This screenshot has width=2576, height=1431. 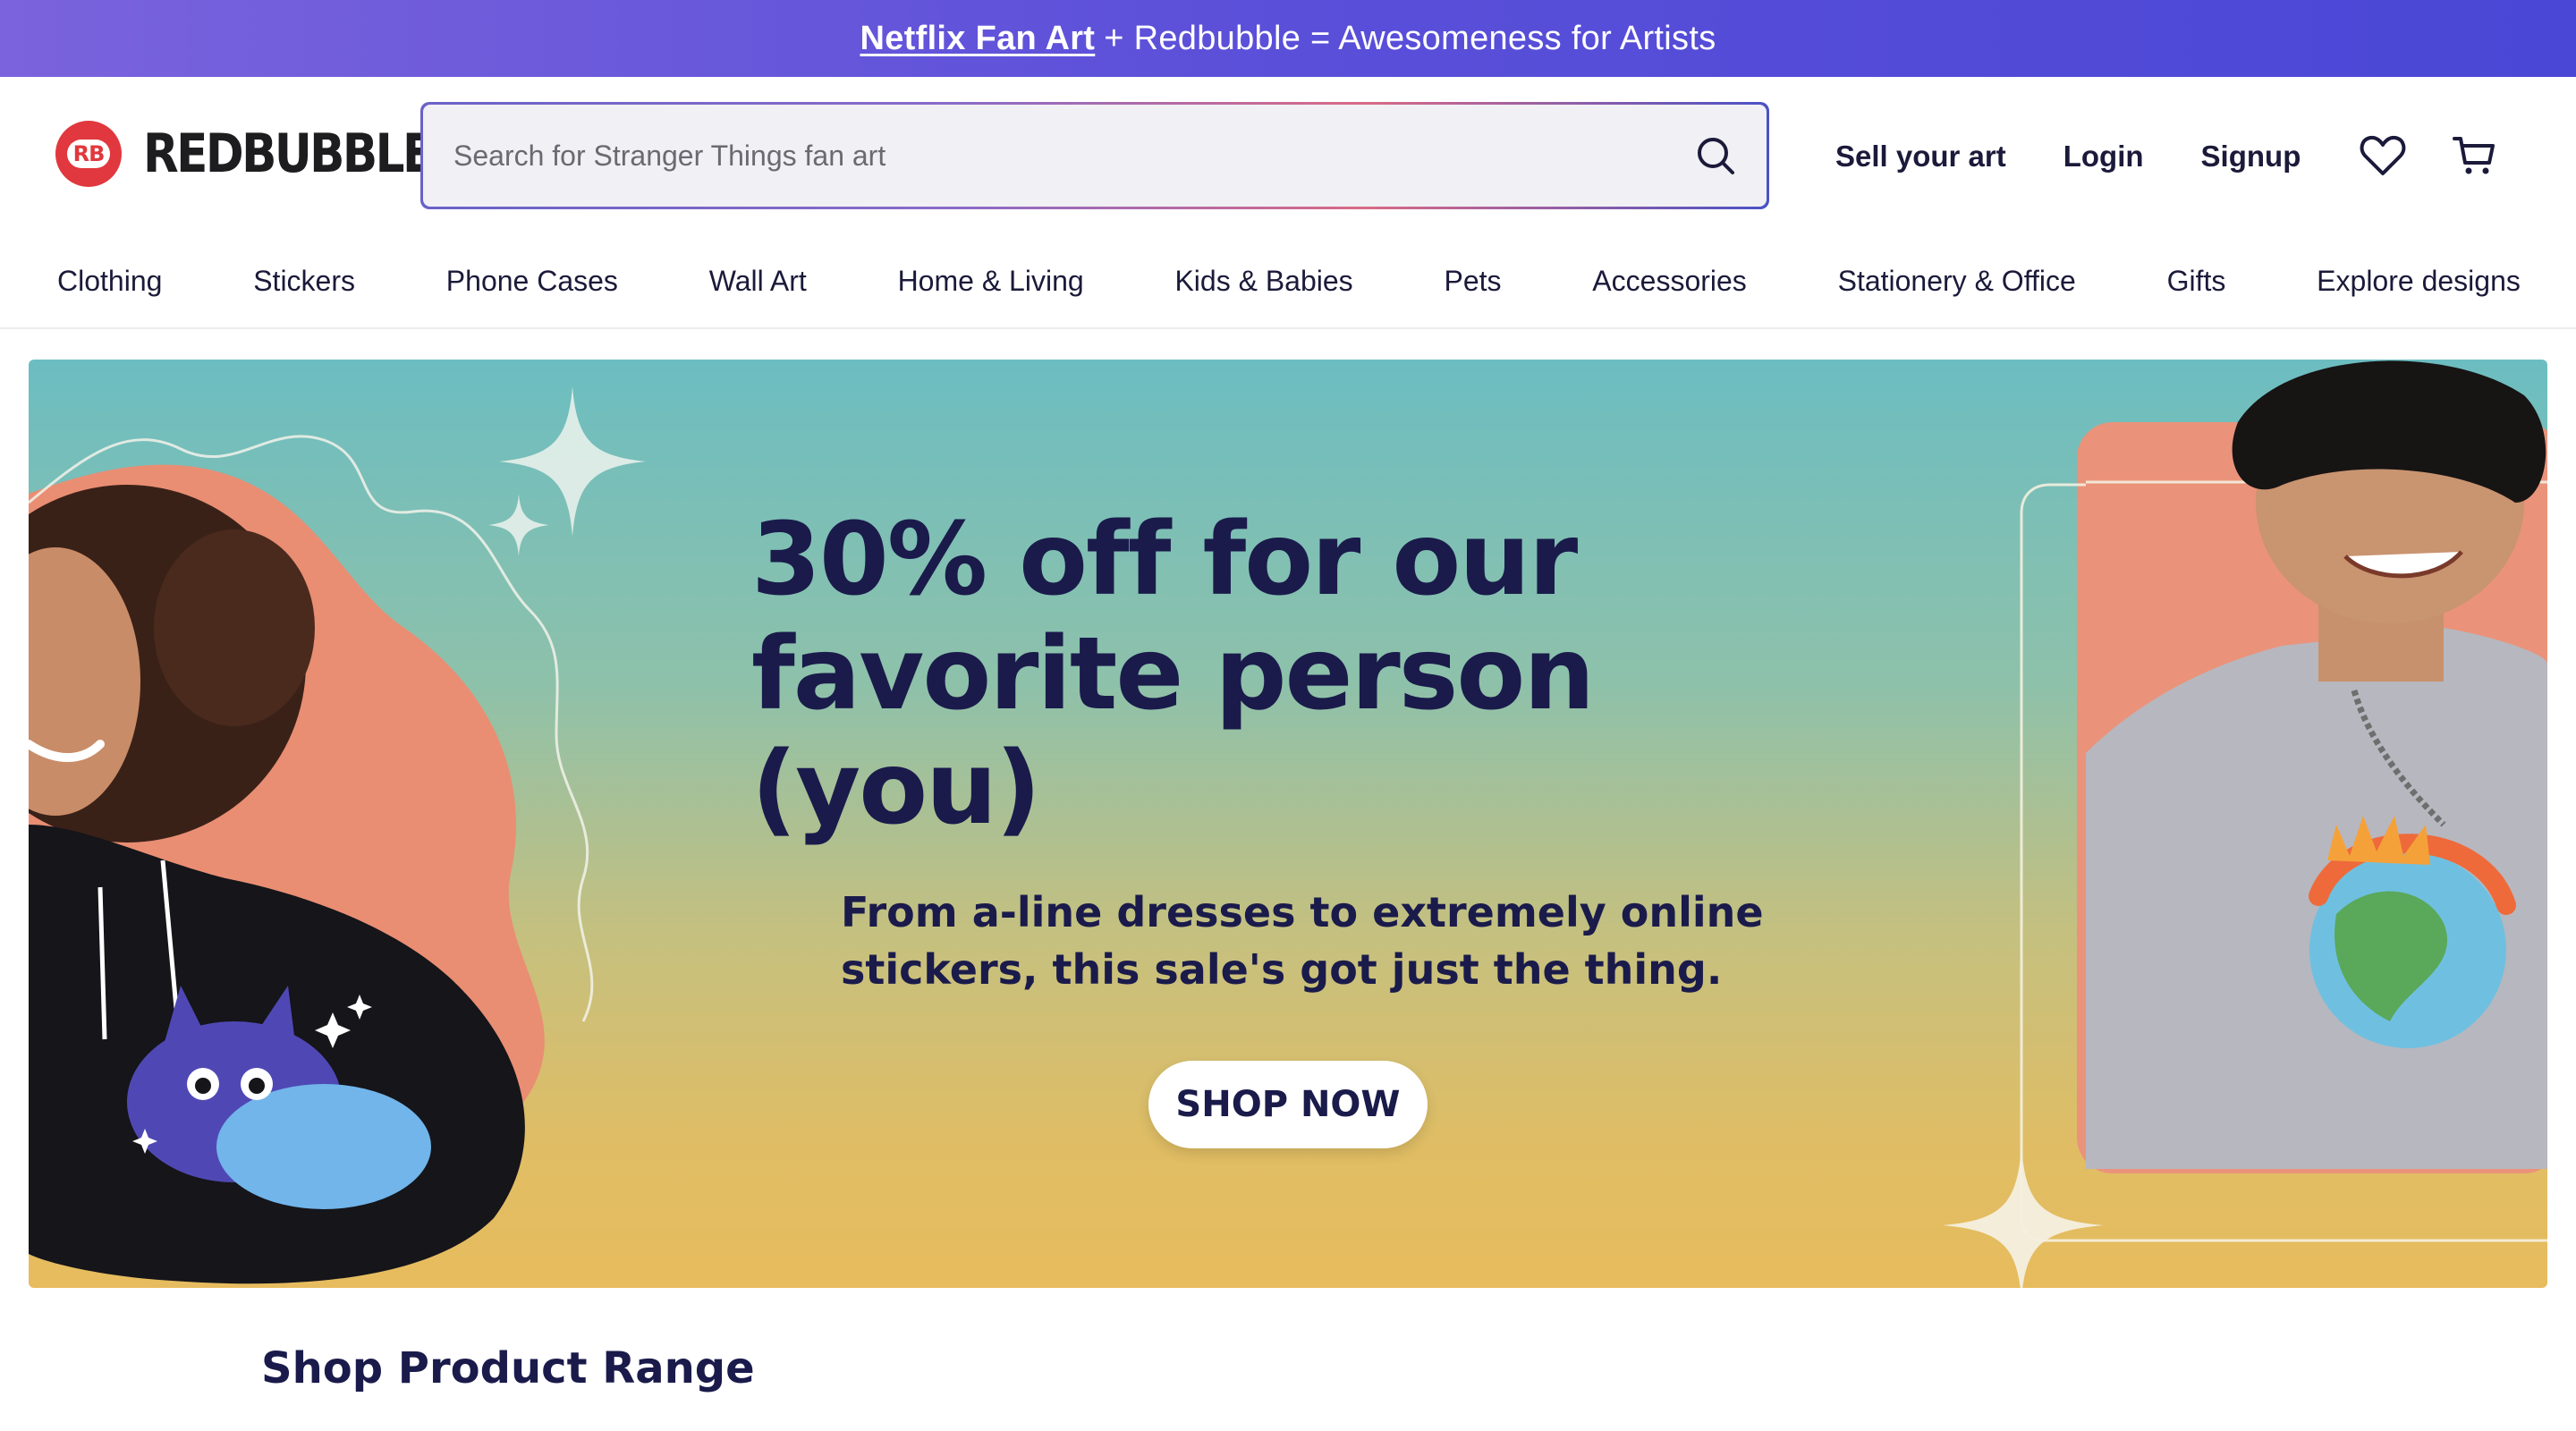 What do you see at coordinates (1669, 282) in the screenshot?
I see `nav-accessories: Accessories` at bounding box center [1669, 282].